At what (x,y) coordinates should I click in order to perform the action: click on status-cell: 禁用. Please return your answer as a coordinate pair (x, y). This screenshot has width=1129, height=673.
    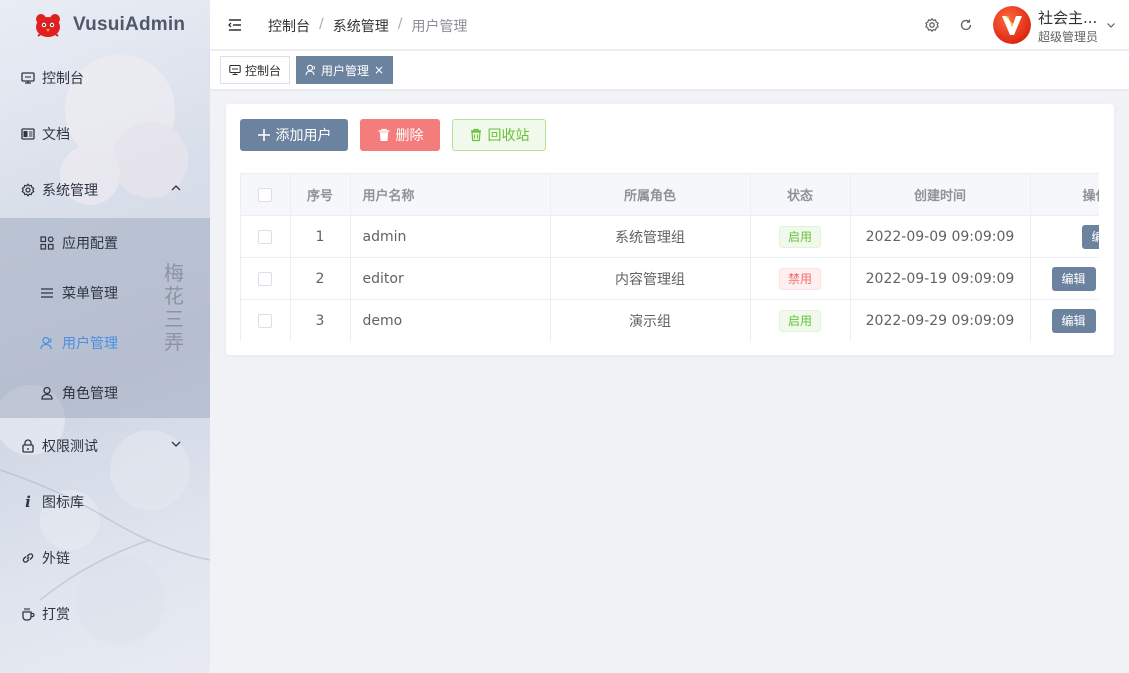
    Looking at the image, I should click on (800, 278).